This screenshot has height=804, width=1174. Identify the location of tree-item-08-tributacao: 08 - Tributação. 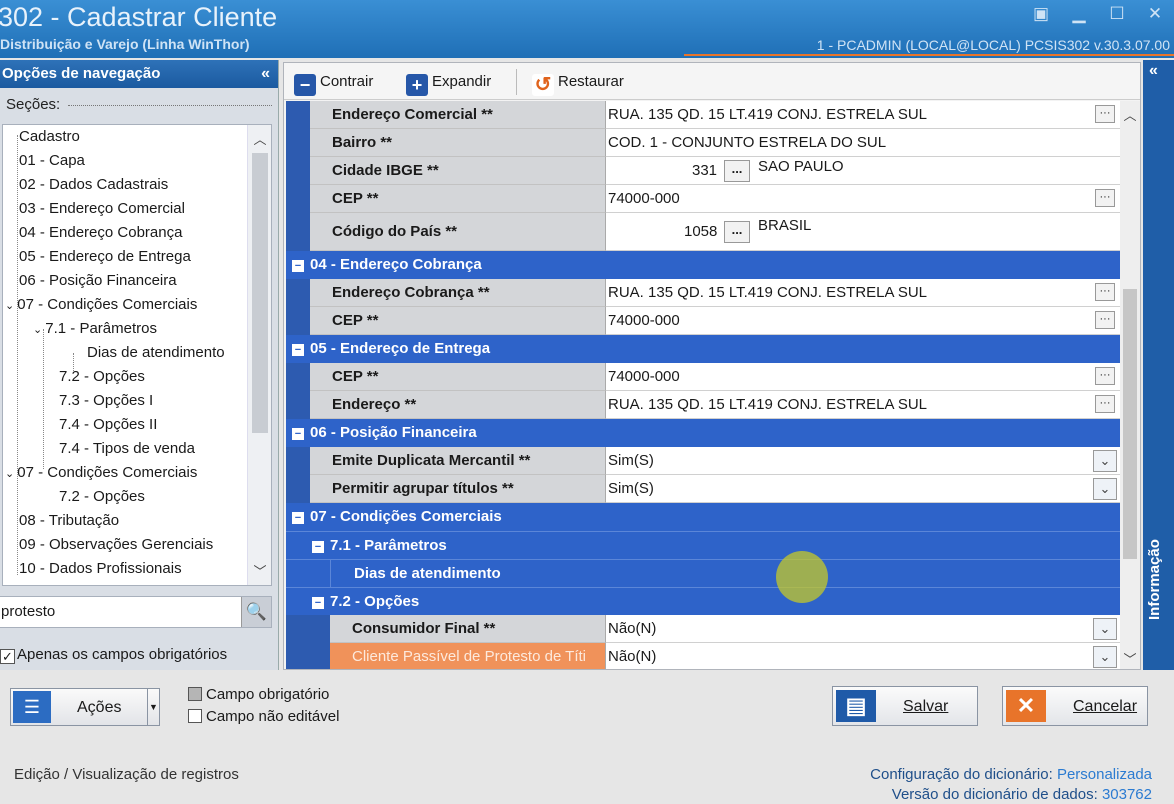
(69, 521).